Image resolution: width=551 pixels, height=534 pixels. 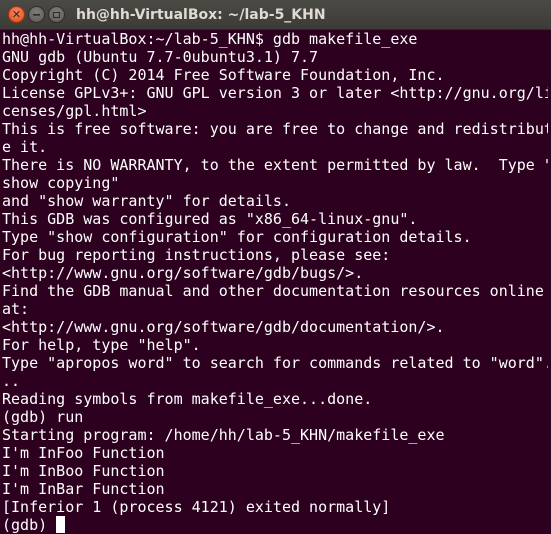 I want to click on terminal-line: For help, type "help"., so click(x=101, y=345).